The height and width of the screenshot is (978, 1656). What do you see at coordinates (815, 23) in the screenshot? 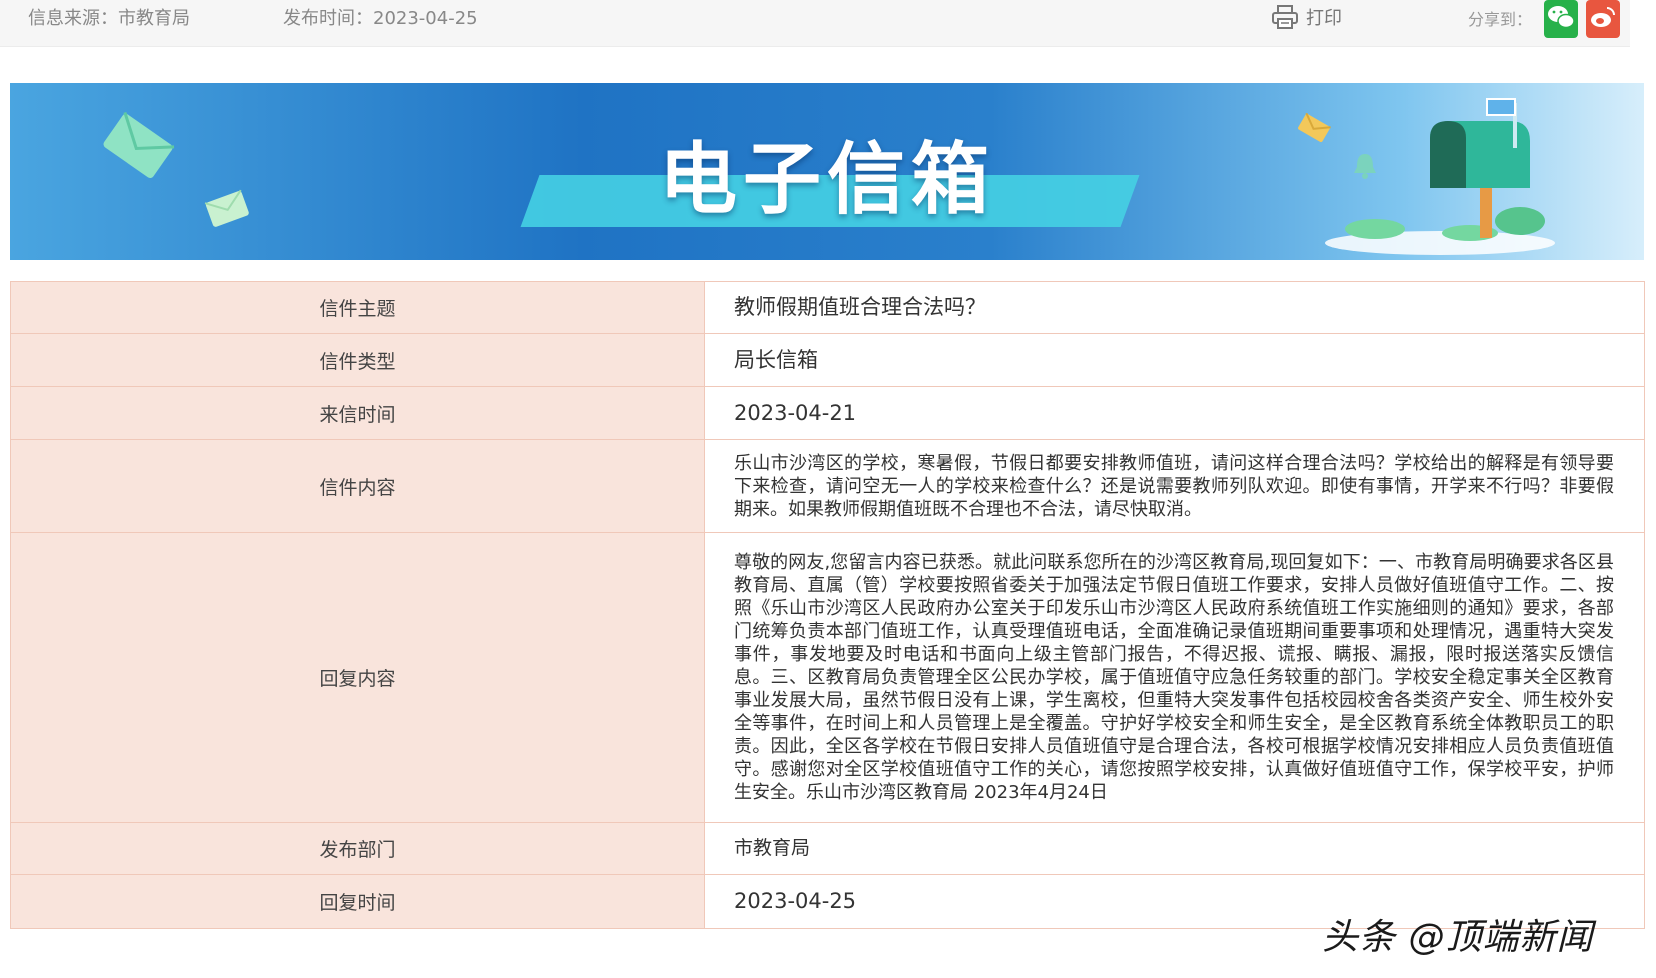
I see `article-meta-bar: 信息来源：市教育局 发布时间：2023-04-25 打印 分享到：` at bounding box center [815, 23].